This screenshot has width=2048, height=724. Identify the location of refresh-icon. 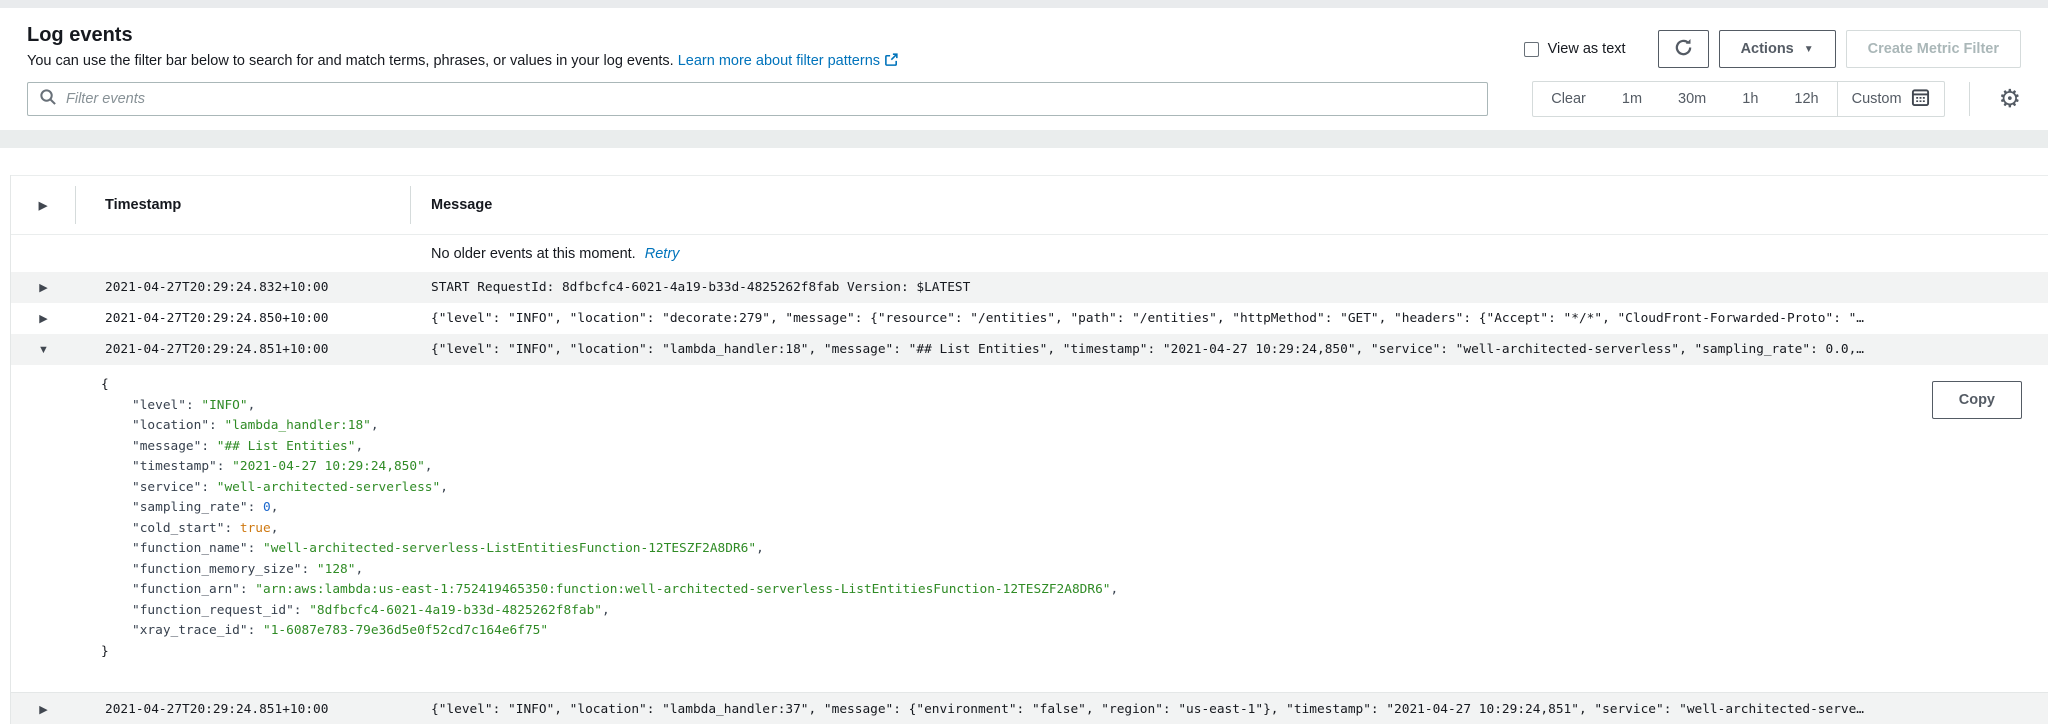
(1683, 49).